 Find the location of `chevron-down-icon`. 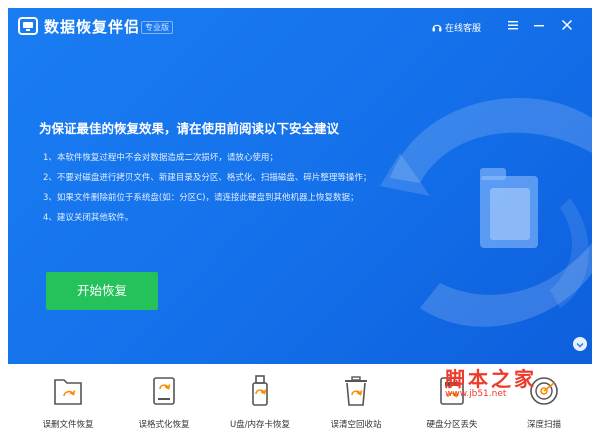

chevron-down-icon is located at coordinates (580, 345).